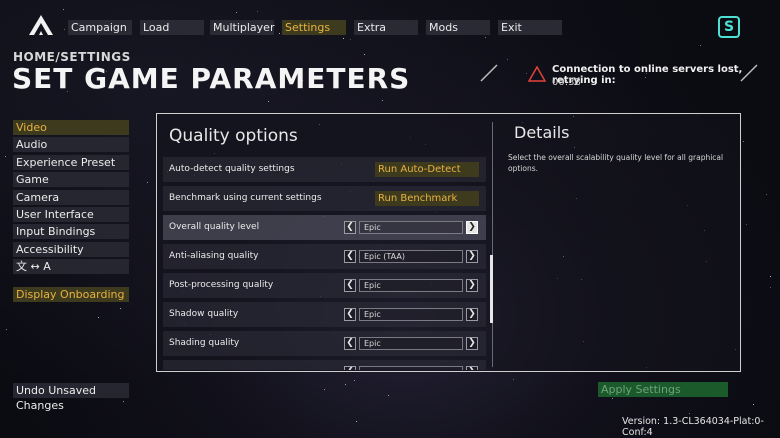  Describe the element at coordinates (324, 314) in the screenshot. I see `shadow-quality-row: Shadow quality ❮ Epic ❯` at that location.